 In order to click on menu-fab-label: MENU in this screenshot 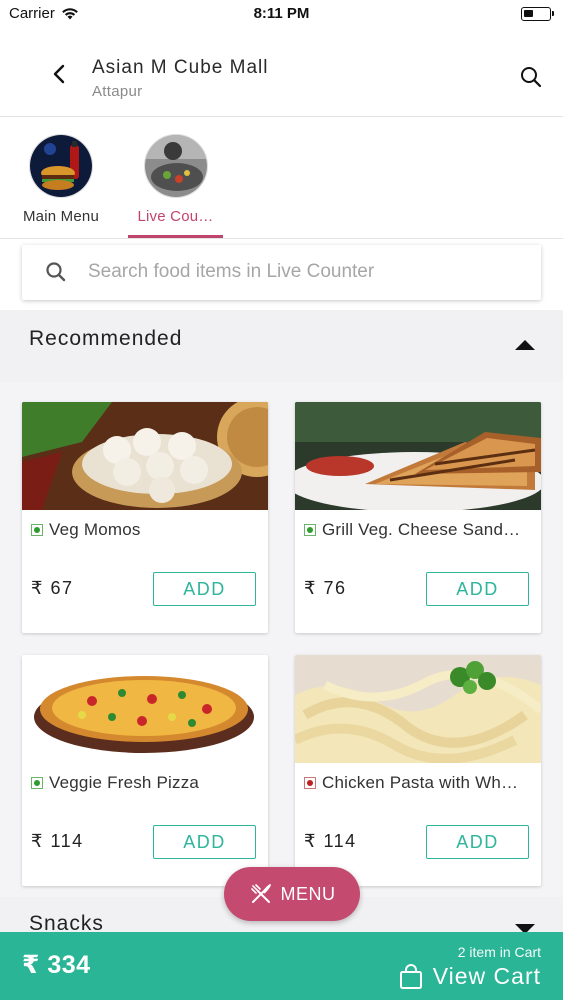, I will do `click(308, 893)`.